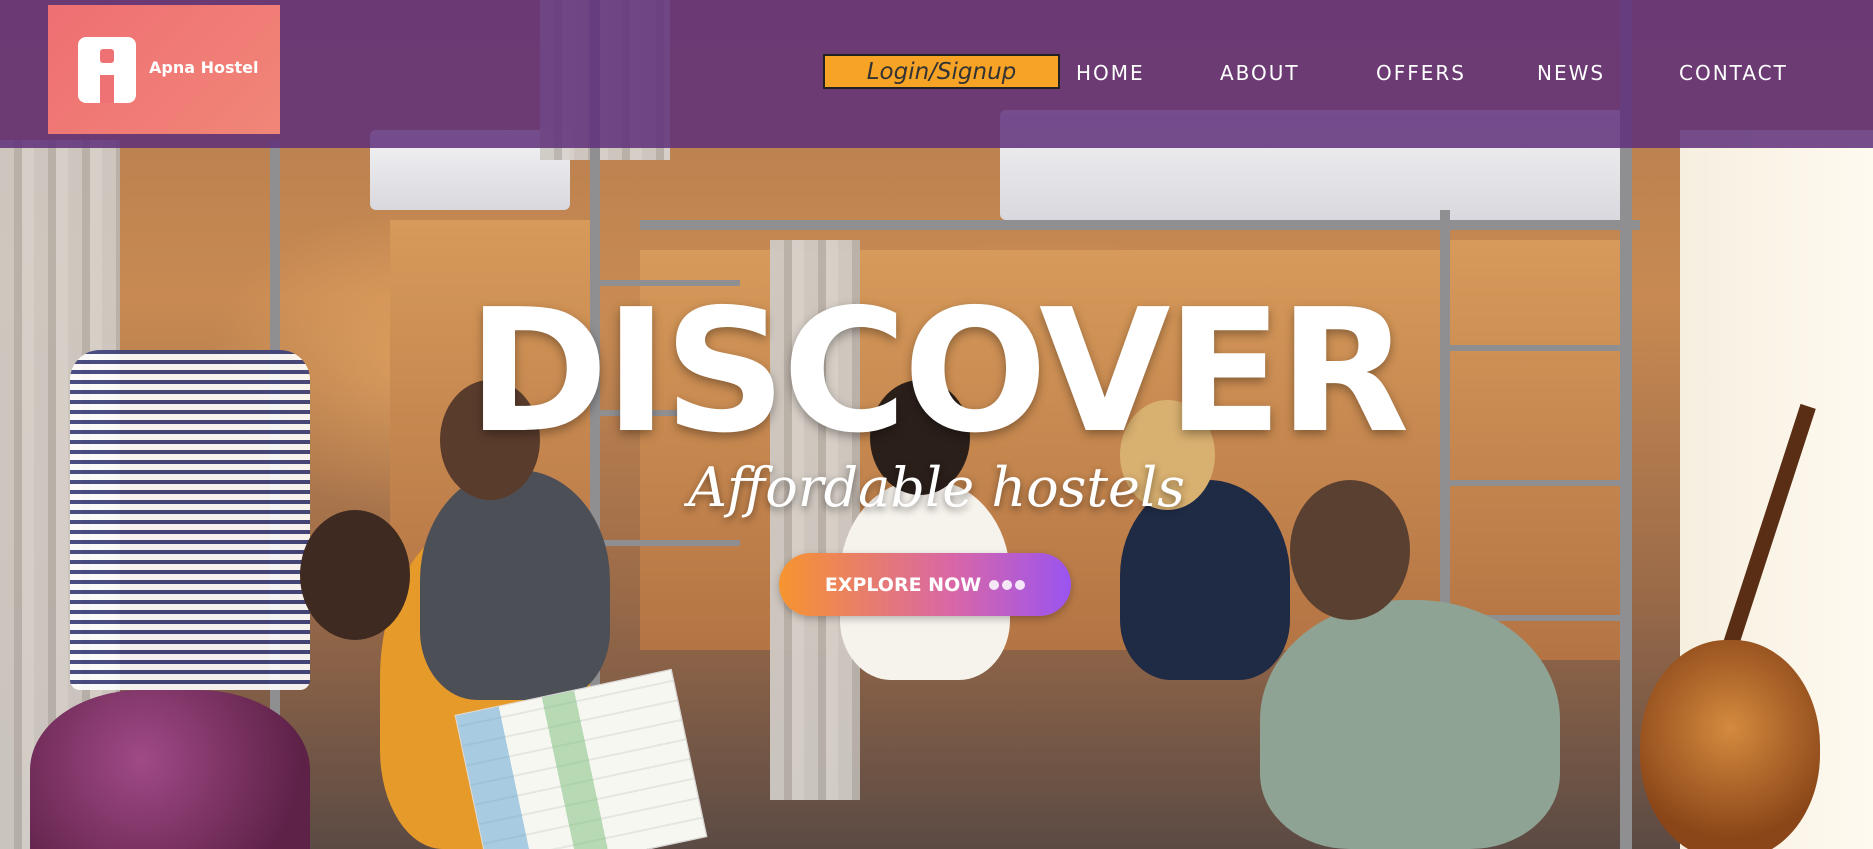 Image resolution: width=1873 pixels, height=849 pixels. What do you see at coordinates (355, 575) in the screenshot?
I see `person-head` at bounding box center [355, 575].